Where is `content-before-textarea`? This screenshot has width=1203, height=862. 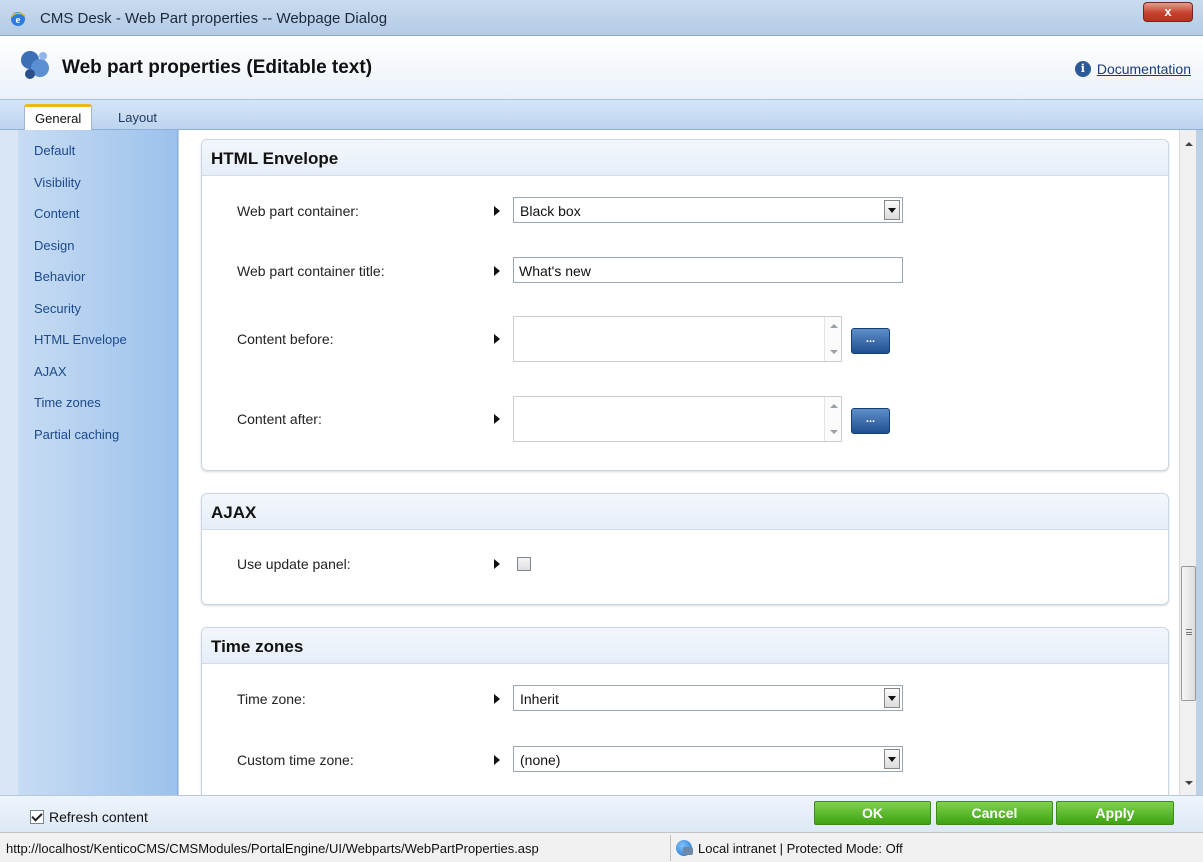 content-before-textarea is located at coordinates (677, 339).